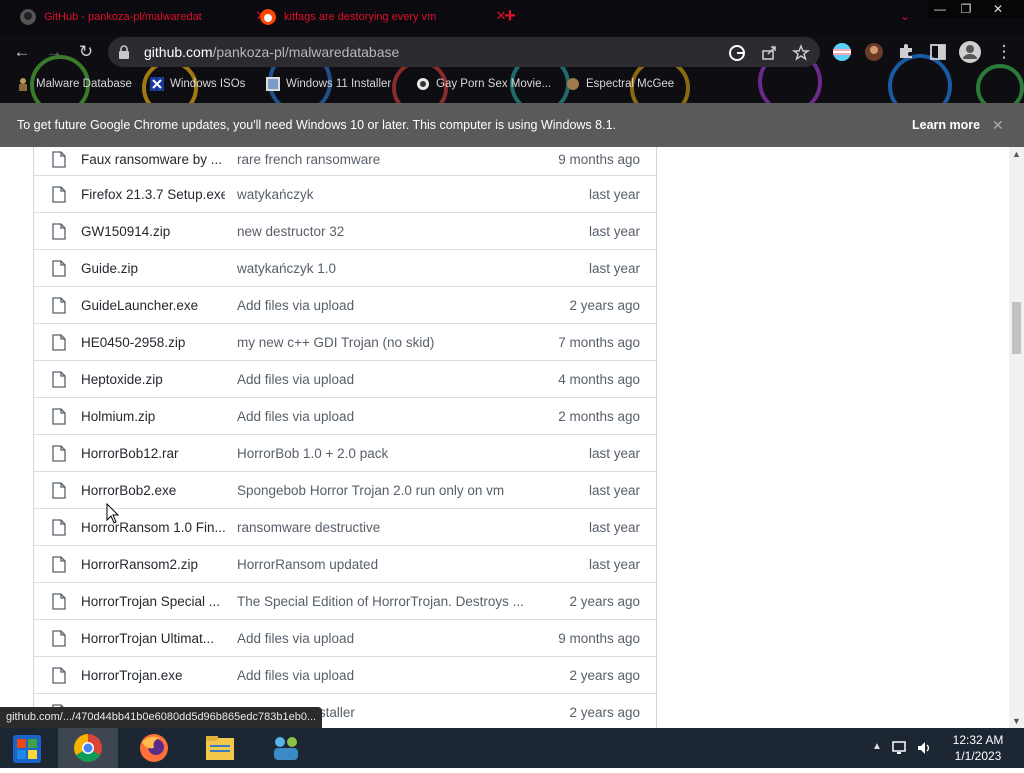  I want to click on side-panel-icon, so click(938, 52).